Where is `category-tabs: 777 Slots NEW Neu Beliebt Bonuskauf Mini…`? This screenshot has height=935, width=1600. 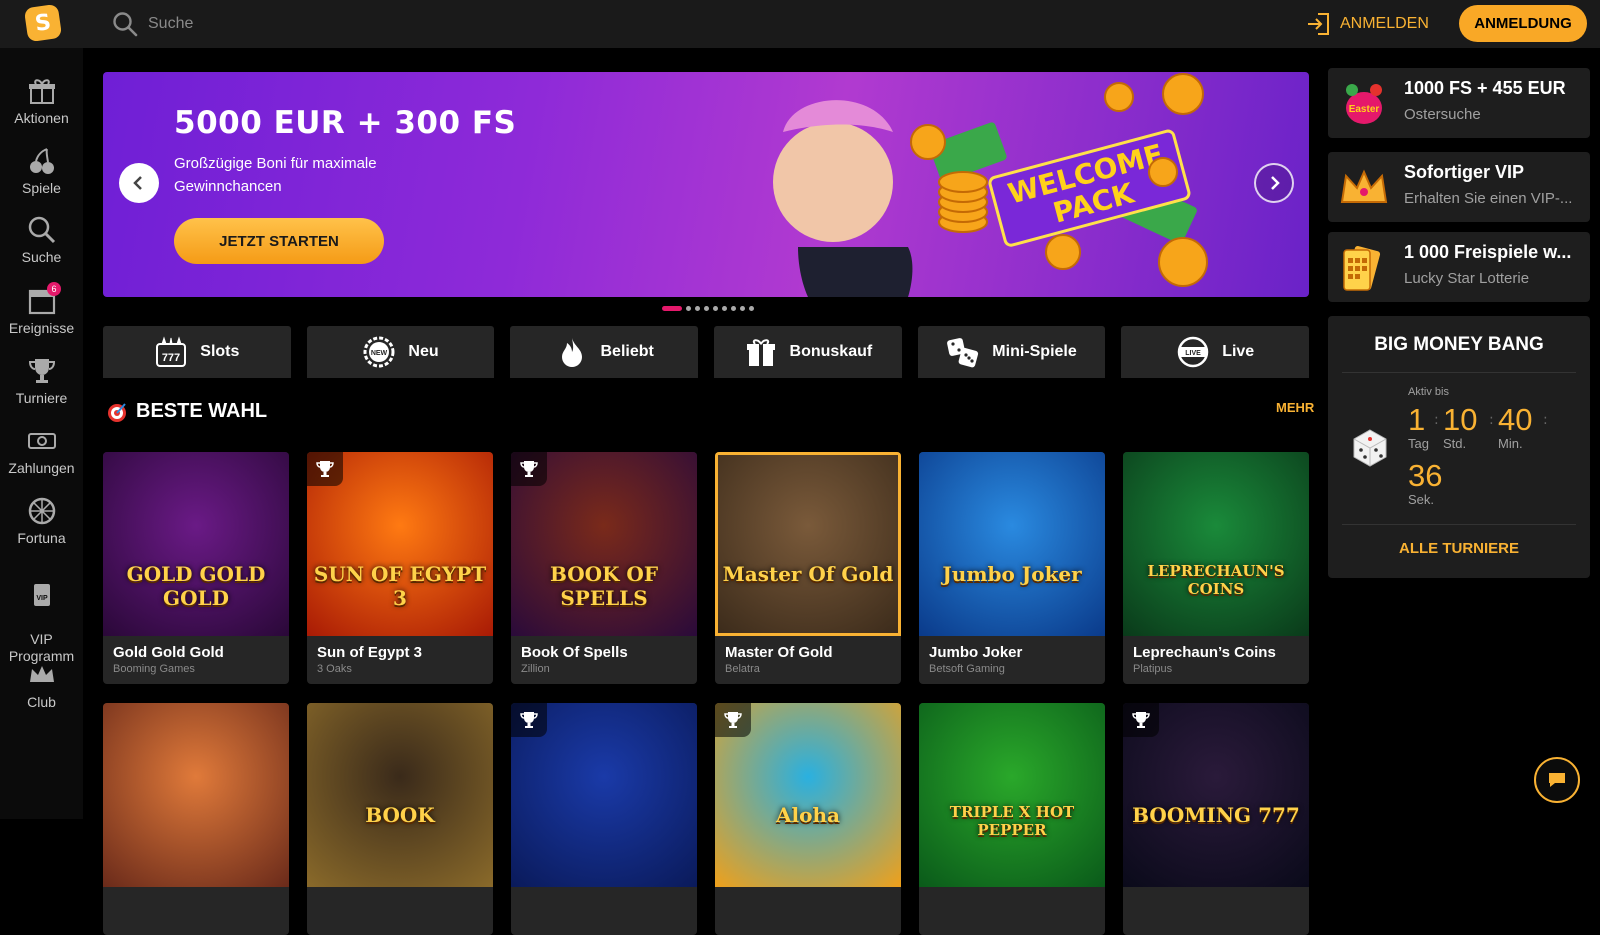
category-tabs: 777 Slots NEW Neu Beliebt Bonuskauf Mini… is located at coordinates (706, 352).